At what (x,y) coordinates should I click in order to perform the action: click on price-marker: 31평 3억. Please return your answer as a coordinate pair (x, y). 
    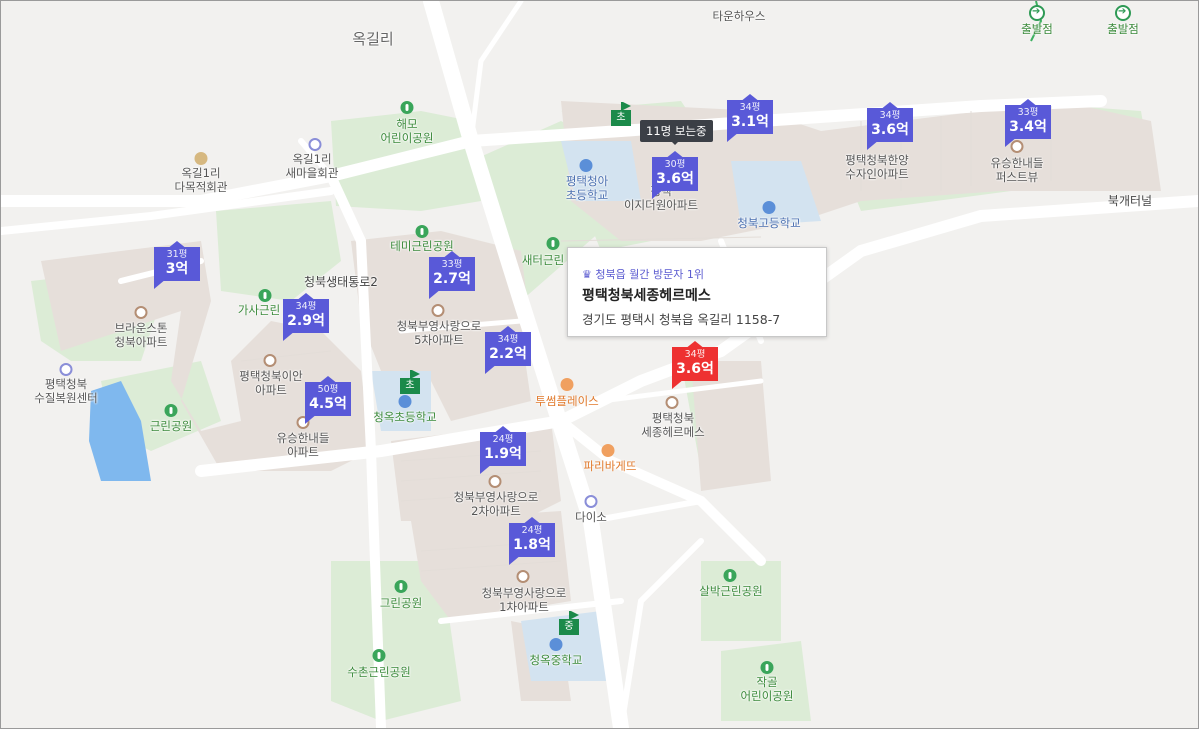
    Looking at the image, I should click on (177, 265).